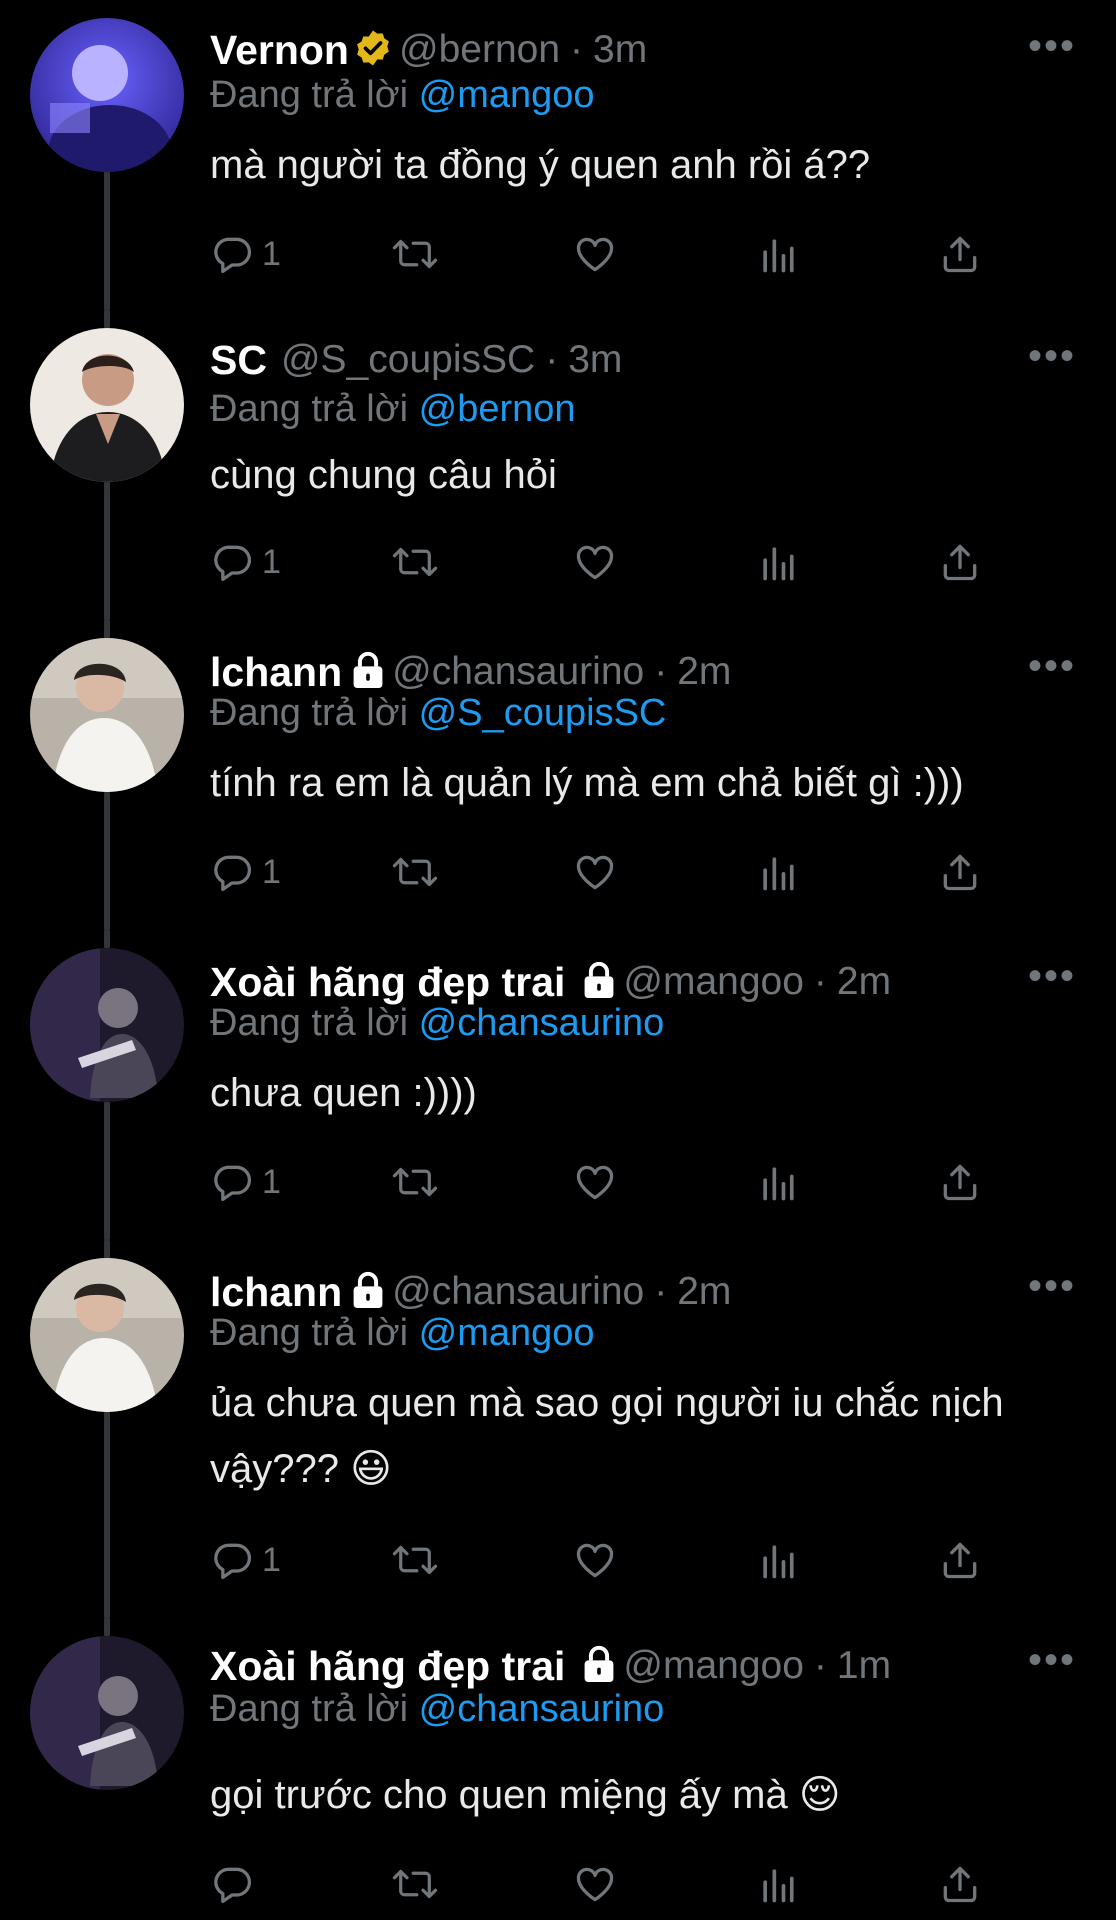  I want to click on tweet-text: gọi trước cho quen miệng ấy mà 😌, so click(525, 1795).